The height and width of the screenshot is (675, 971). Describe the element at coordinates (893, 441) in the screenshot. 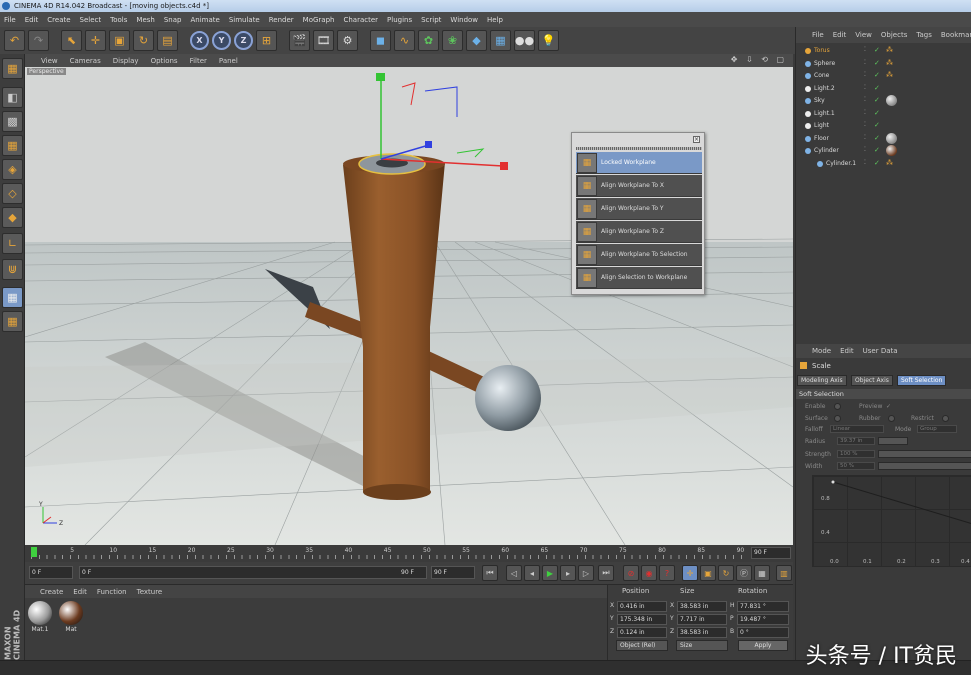

I see `radius-slider` at that location.